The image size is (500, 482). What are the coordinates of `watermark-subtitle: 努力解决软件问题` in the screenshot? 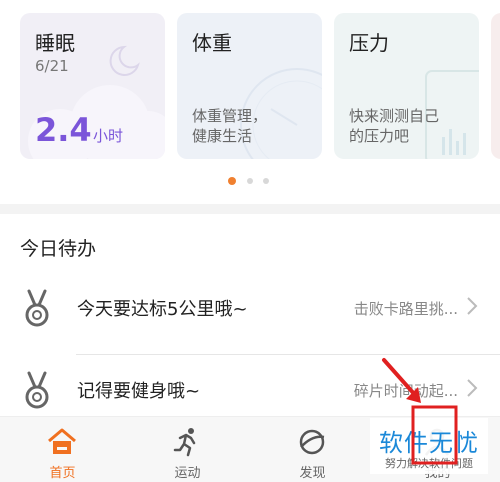 It's located at (429, 463).